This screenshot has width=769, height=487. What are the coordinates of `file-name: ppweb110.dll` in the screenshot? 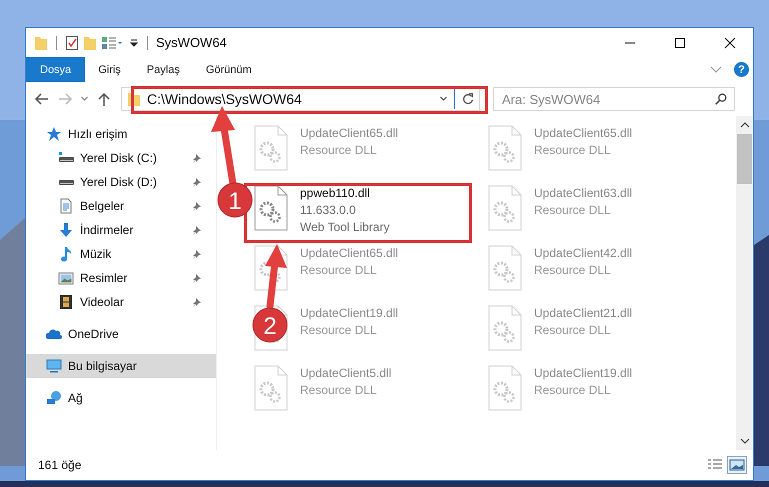 It's located at (345, 193).